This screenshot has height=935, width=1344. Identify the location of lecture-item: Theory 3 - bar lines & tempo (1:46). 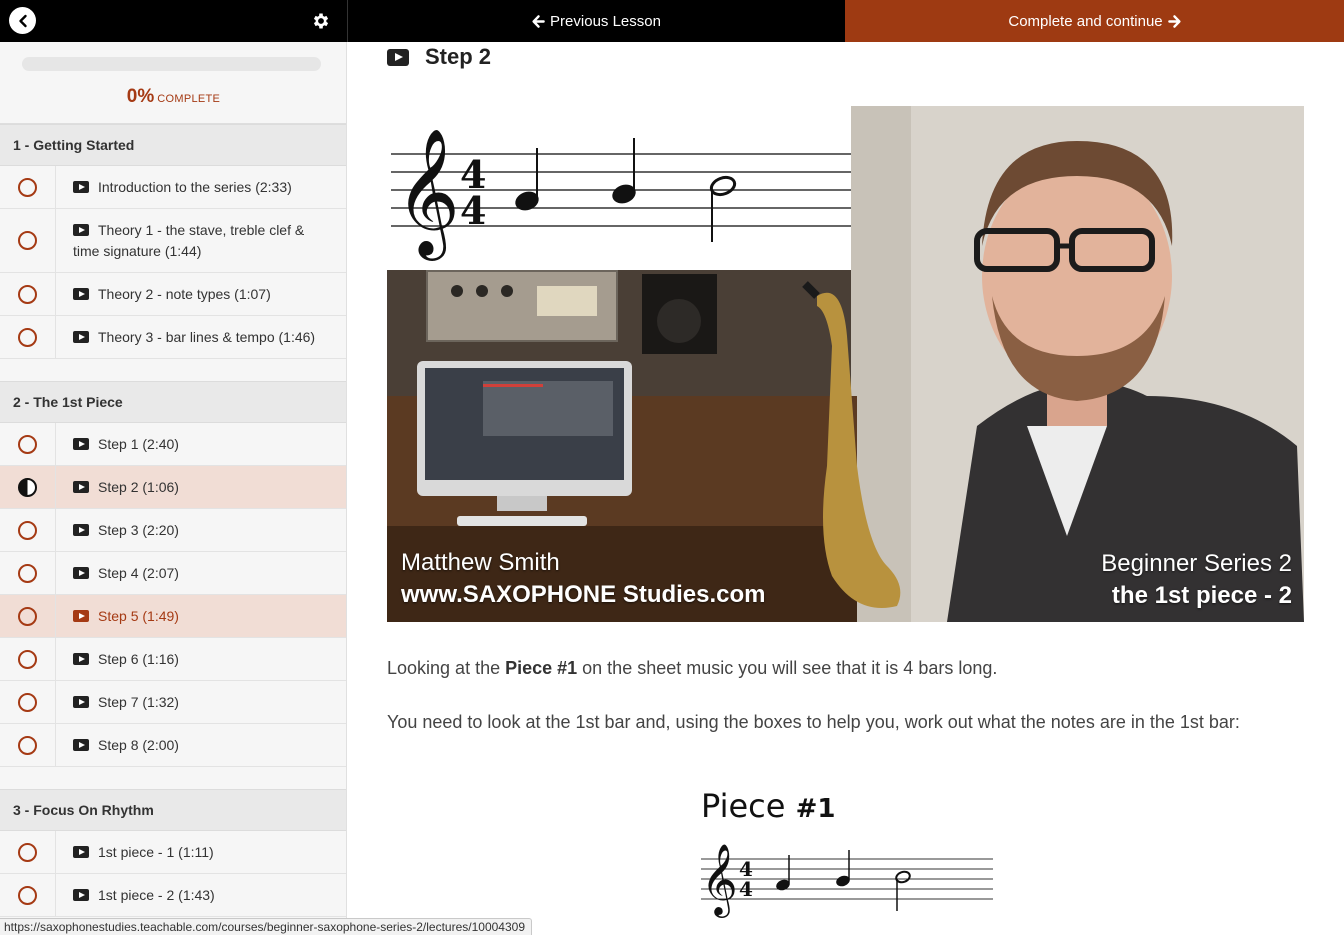
(173, 337).